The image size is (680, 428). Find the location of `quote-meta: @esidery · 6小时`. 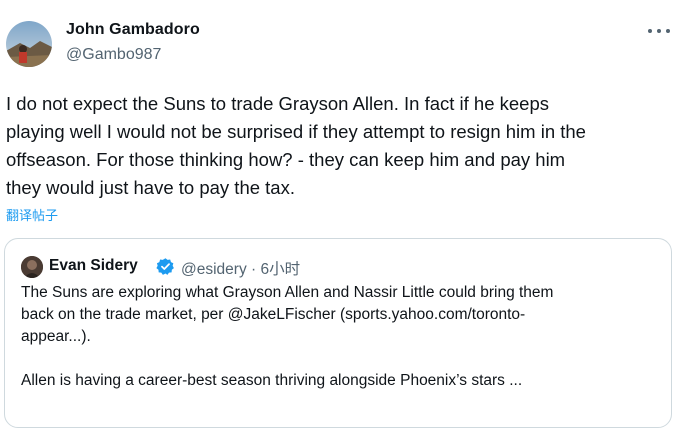

quote-meta: @esidery · 6小时 is located at coordinates (240, 268).